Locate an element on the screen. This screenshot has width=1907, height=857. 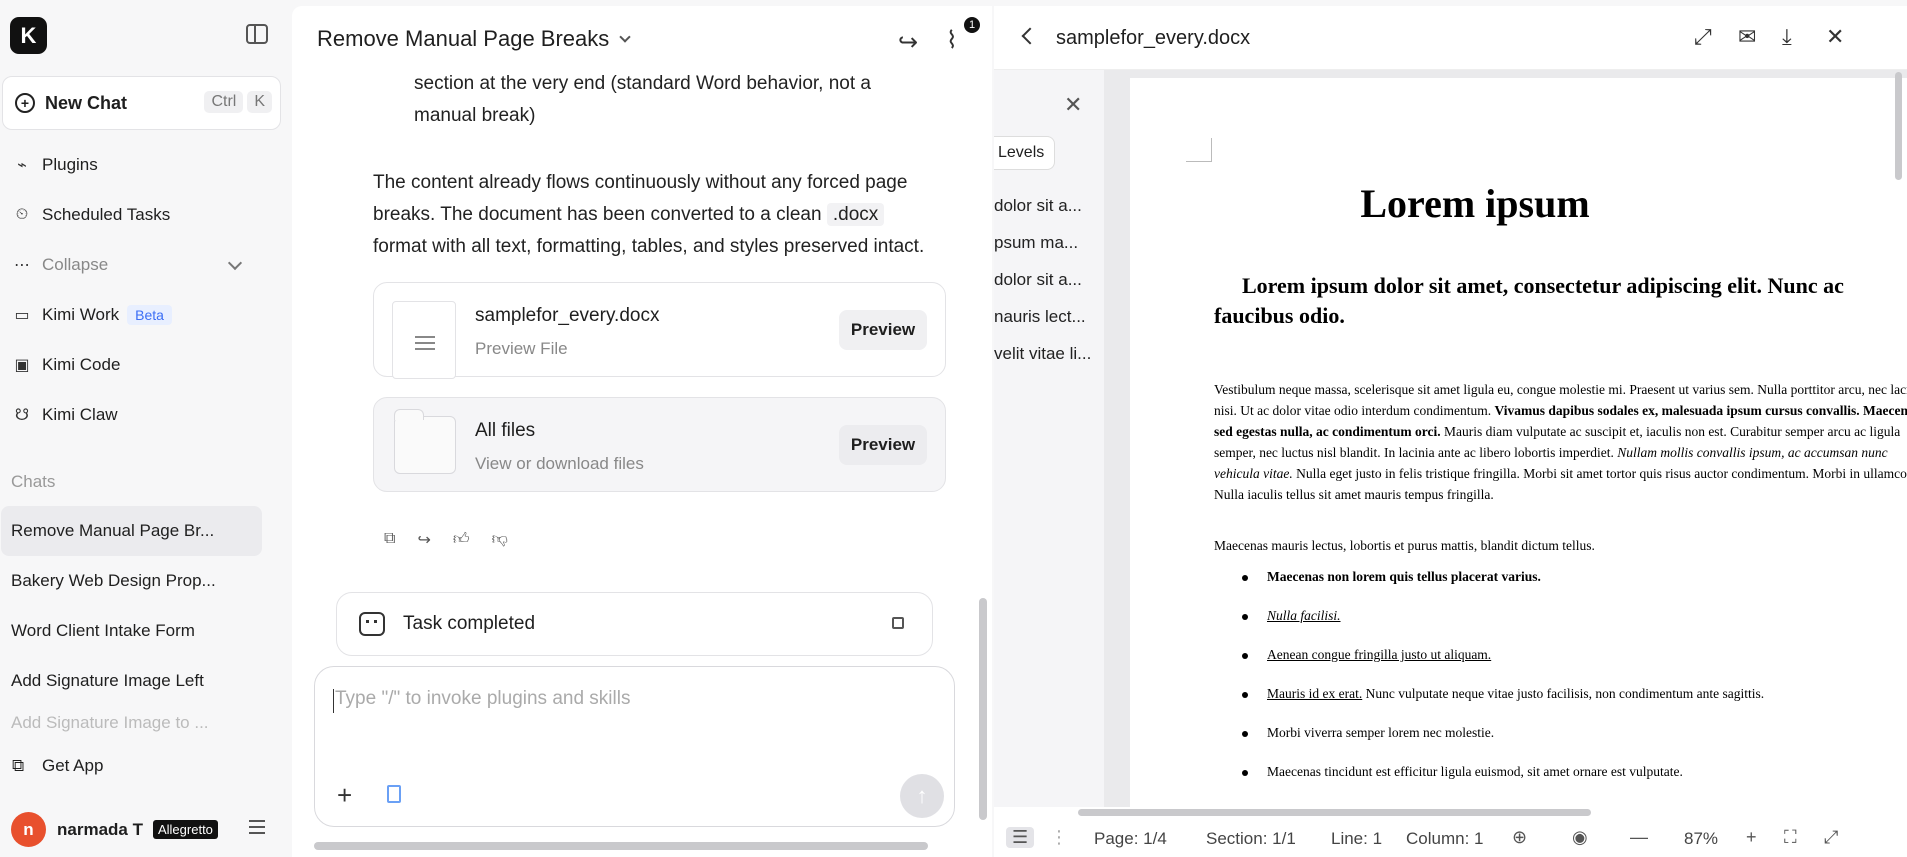
levels-button: Levels is located at coordinates (1025, 153).